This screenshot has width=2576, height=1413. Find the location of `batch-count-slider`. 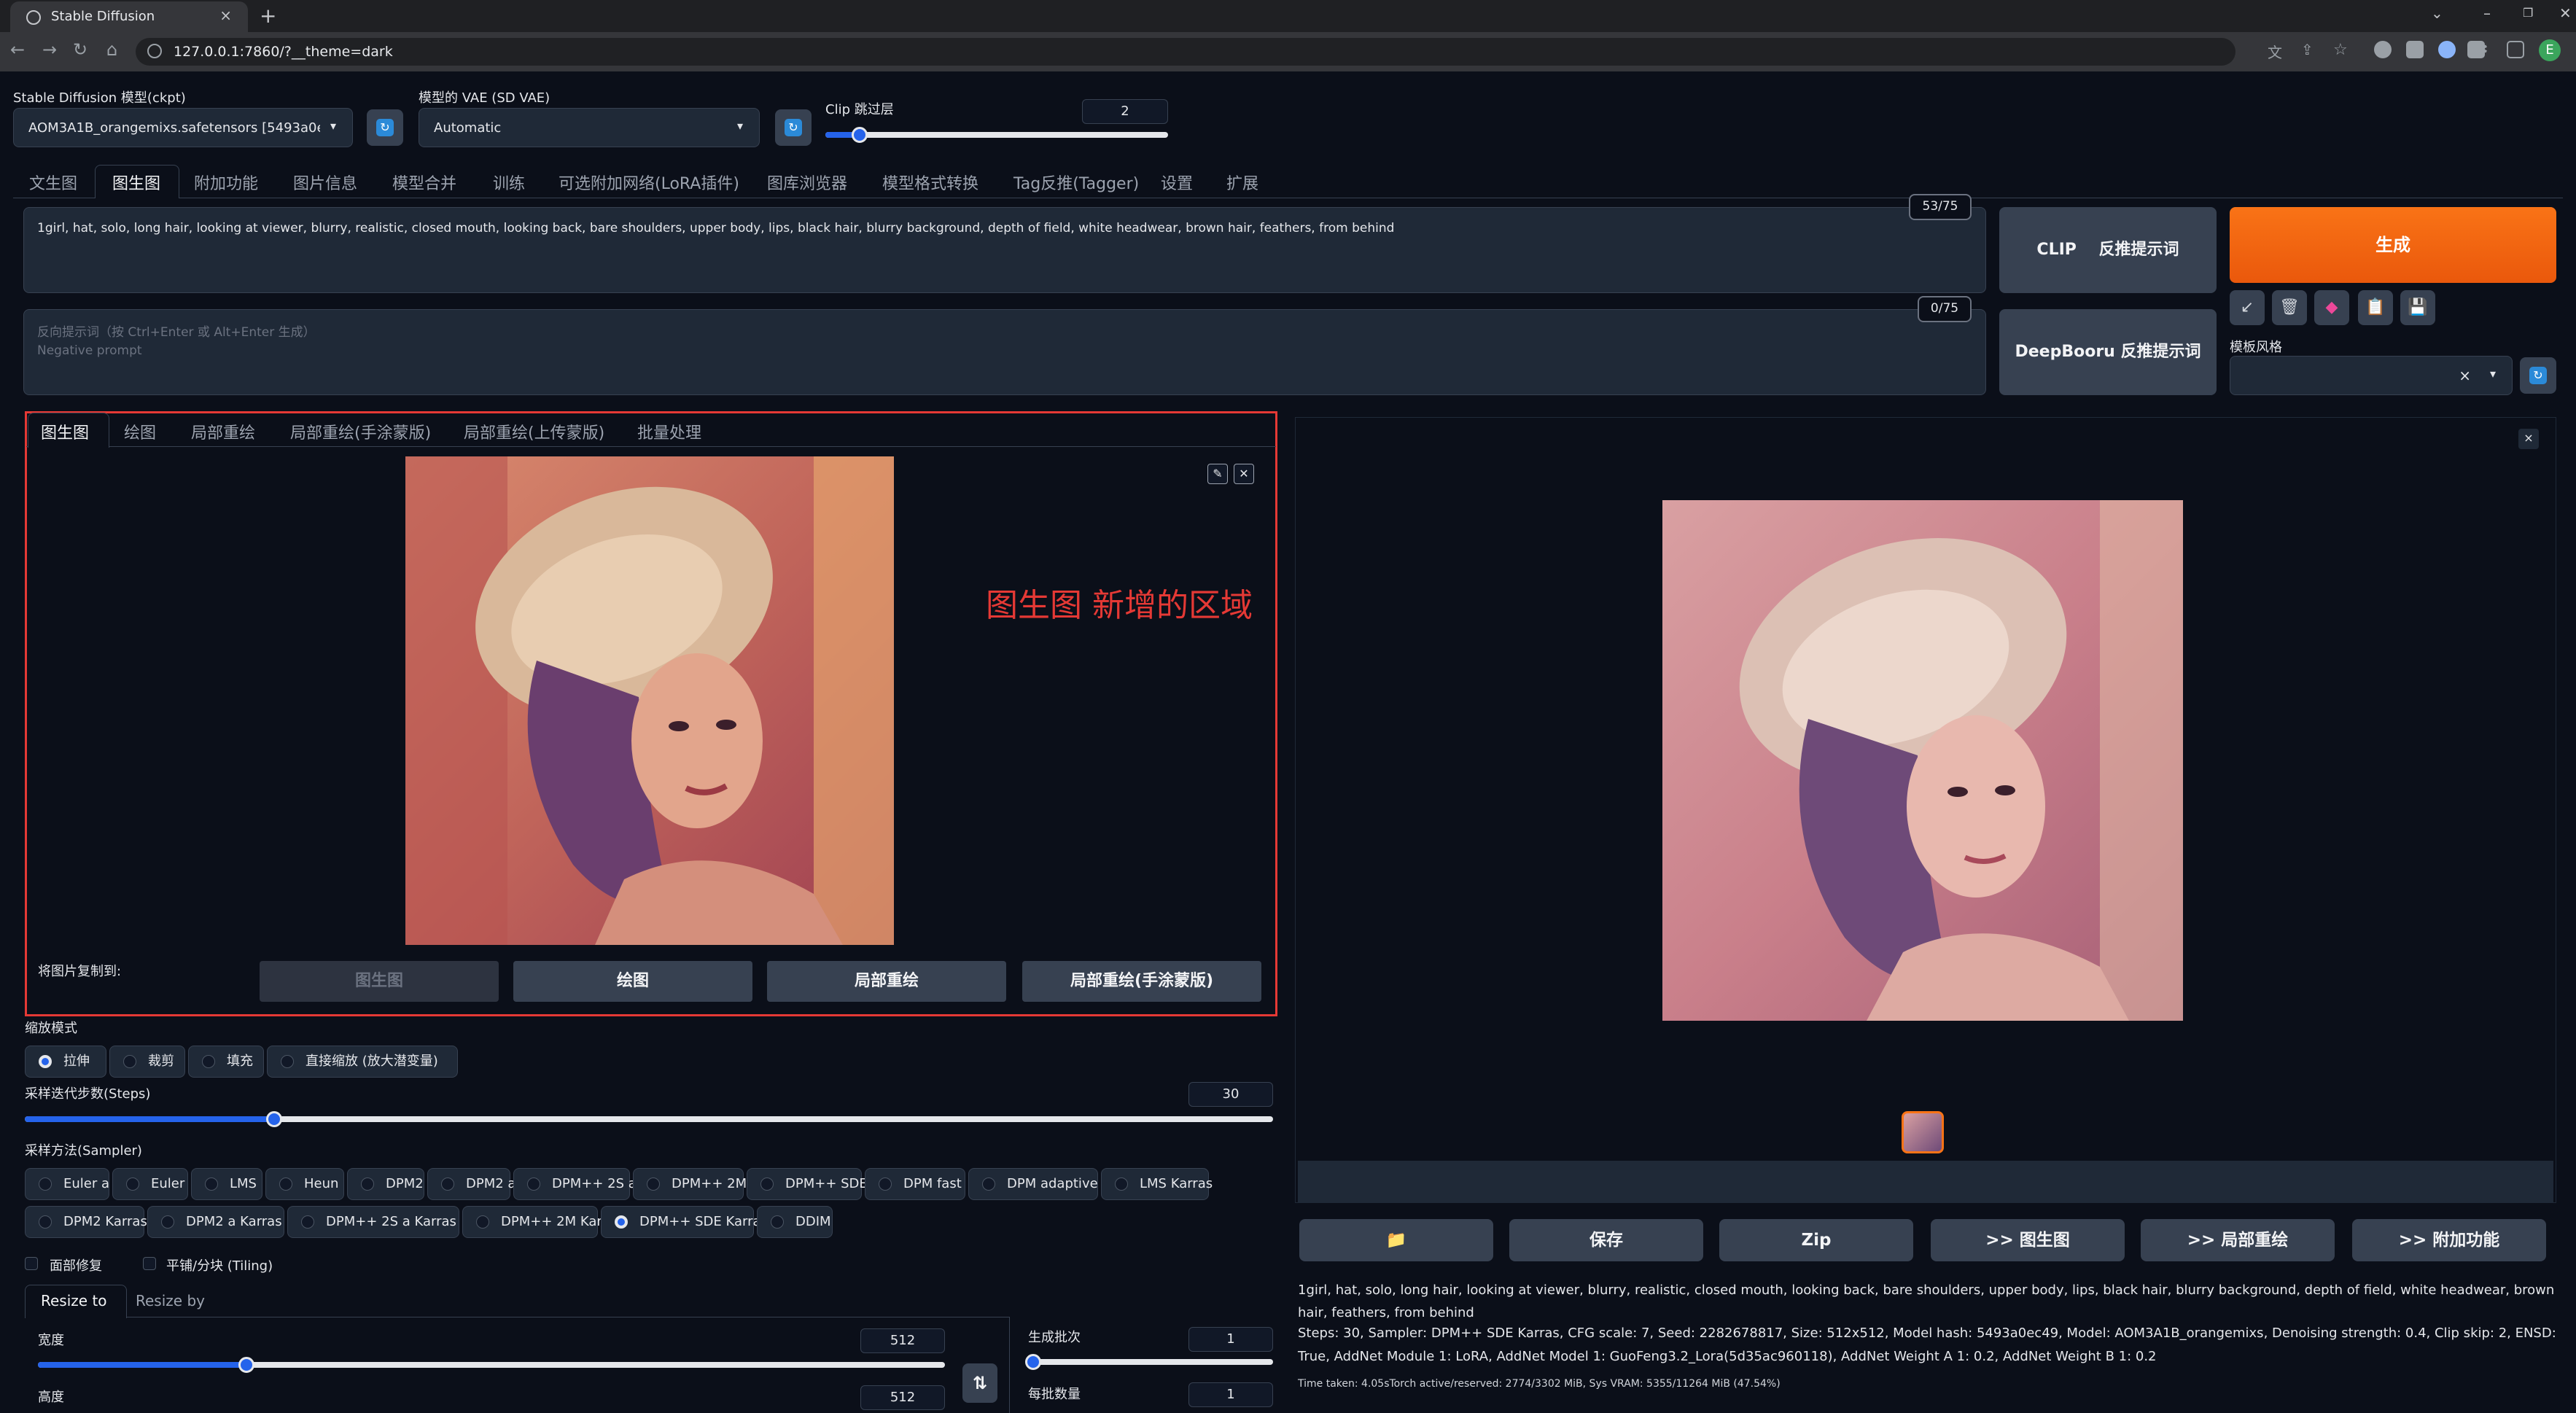

batch-count-slider is located at coordinates (1149, 1362).